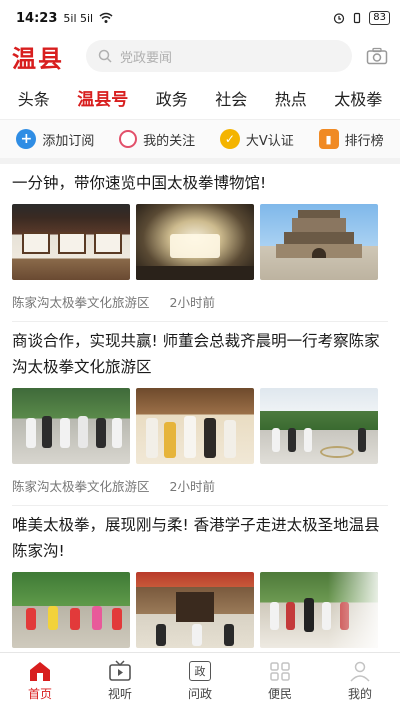  I want to click on gov-icon: 政, so click(200, 671).